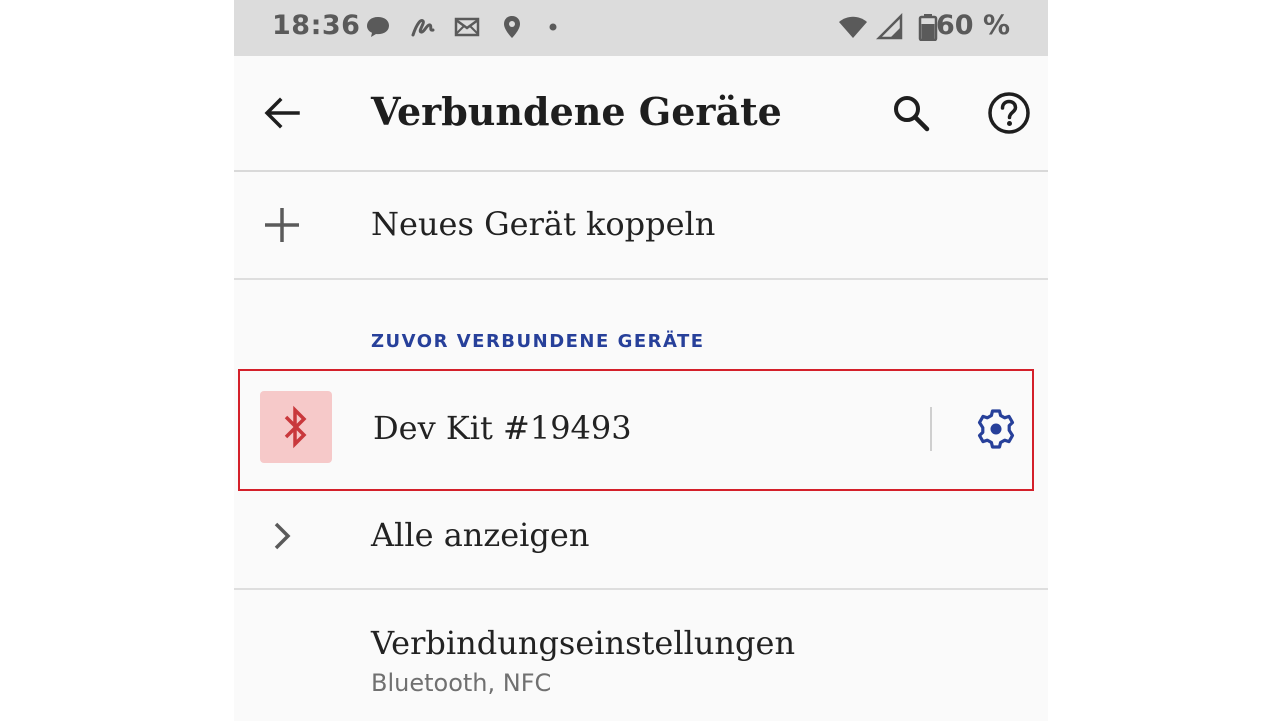 The image size is (1280, 721). Describe the element at coordinates (641, 28) in the screenshot. I see `status-bar: 18:36 60 %` at that location.